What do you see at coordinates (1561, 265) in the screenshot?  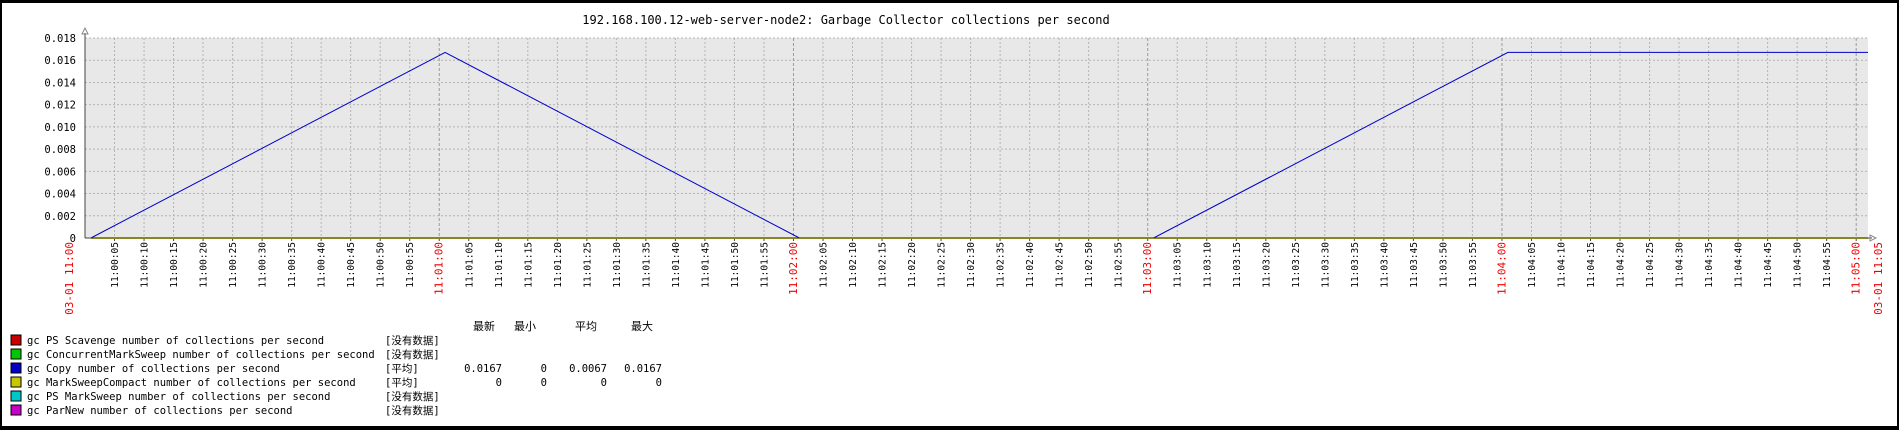 I see `x-tick-label: 11:04:10` at bounding box center [1561, 265].